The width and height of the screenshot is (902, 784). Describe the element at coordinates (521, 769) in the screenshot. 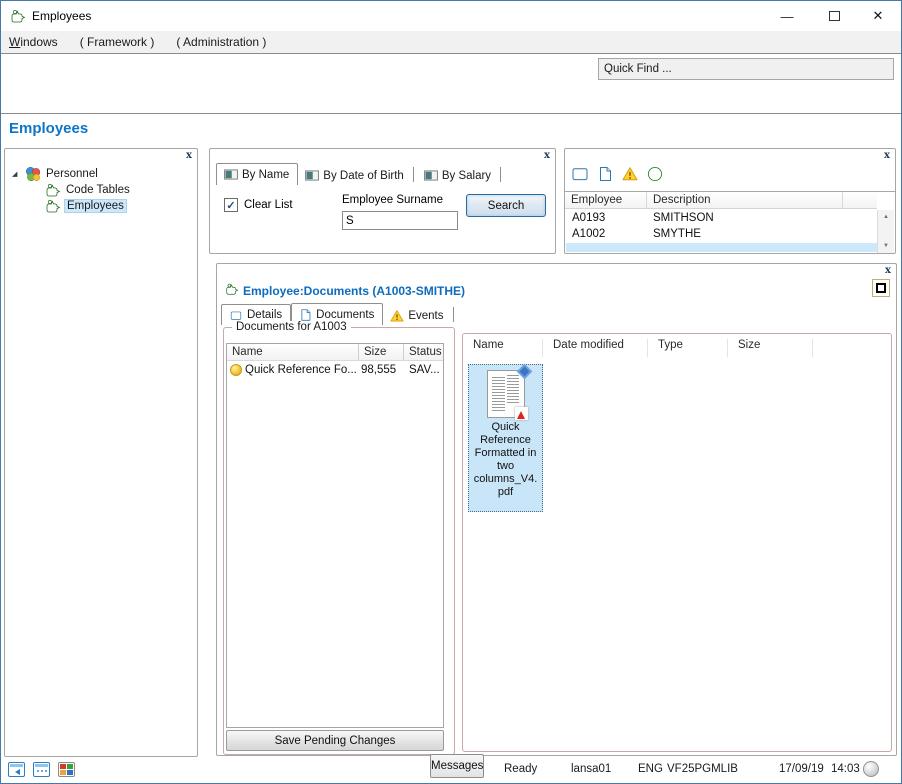

I see `status-state: Ready` at that location.